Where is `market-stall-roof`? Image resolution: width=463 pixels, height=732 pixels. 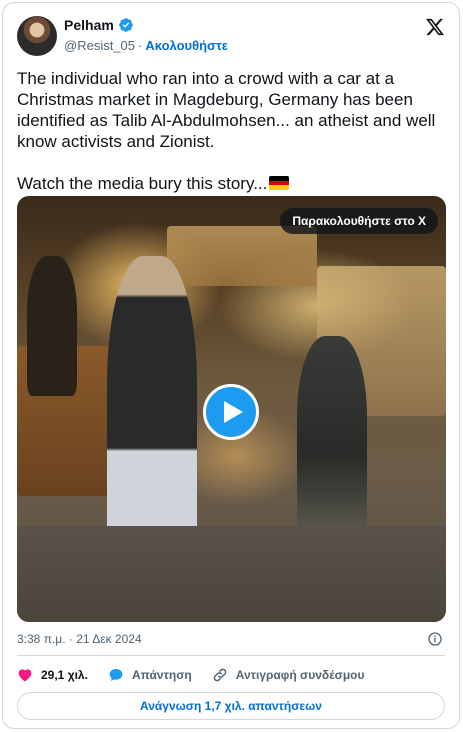
market-stall-roof is located at coordinates (242, 256).